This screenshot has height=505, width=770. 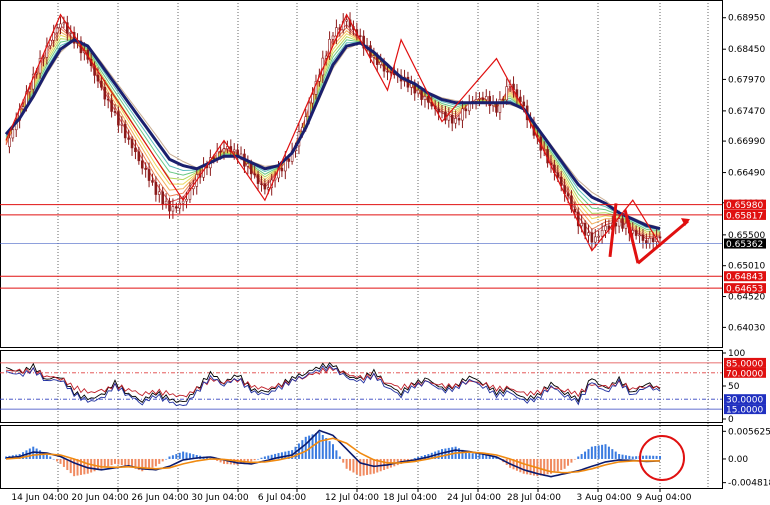 I want to click on osc-tick-label: 100, so click(x=736, y=354).